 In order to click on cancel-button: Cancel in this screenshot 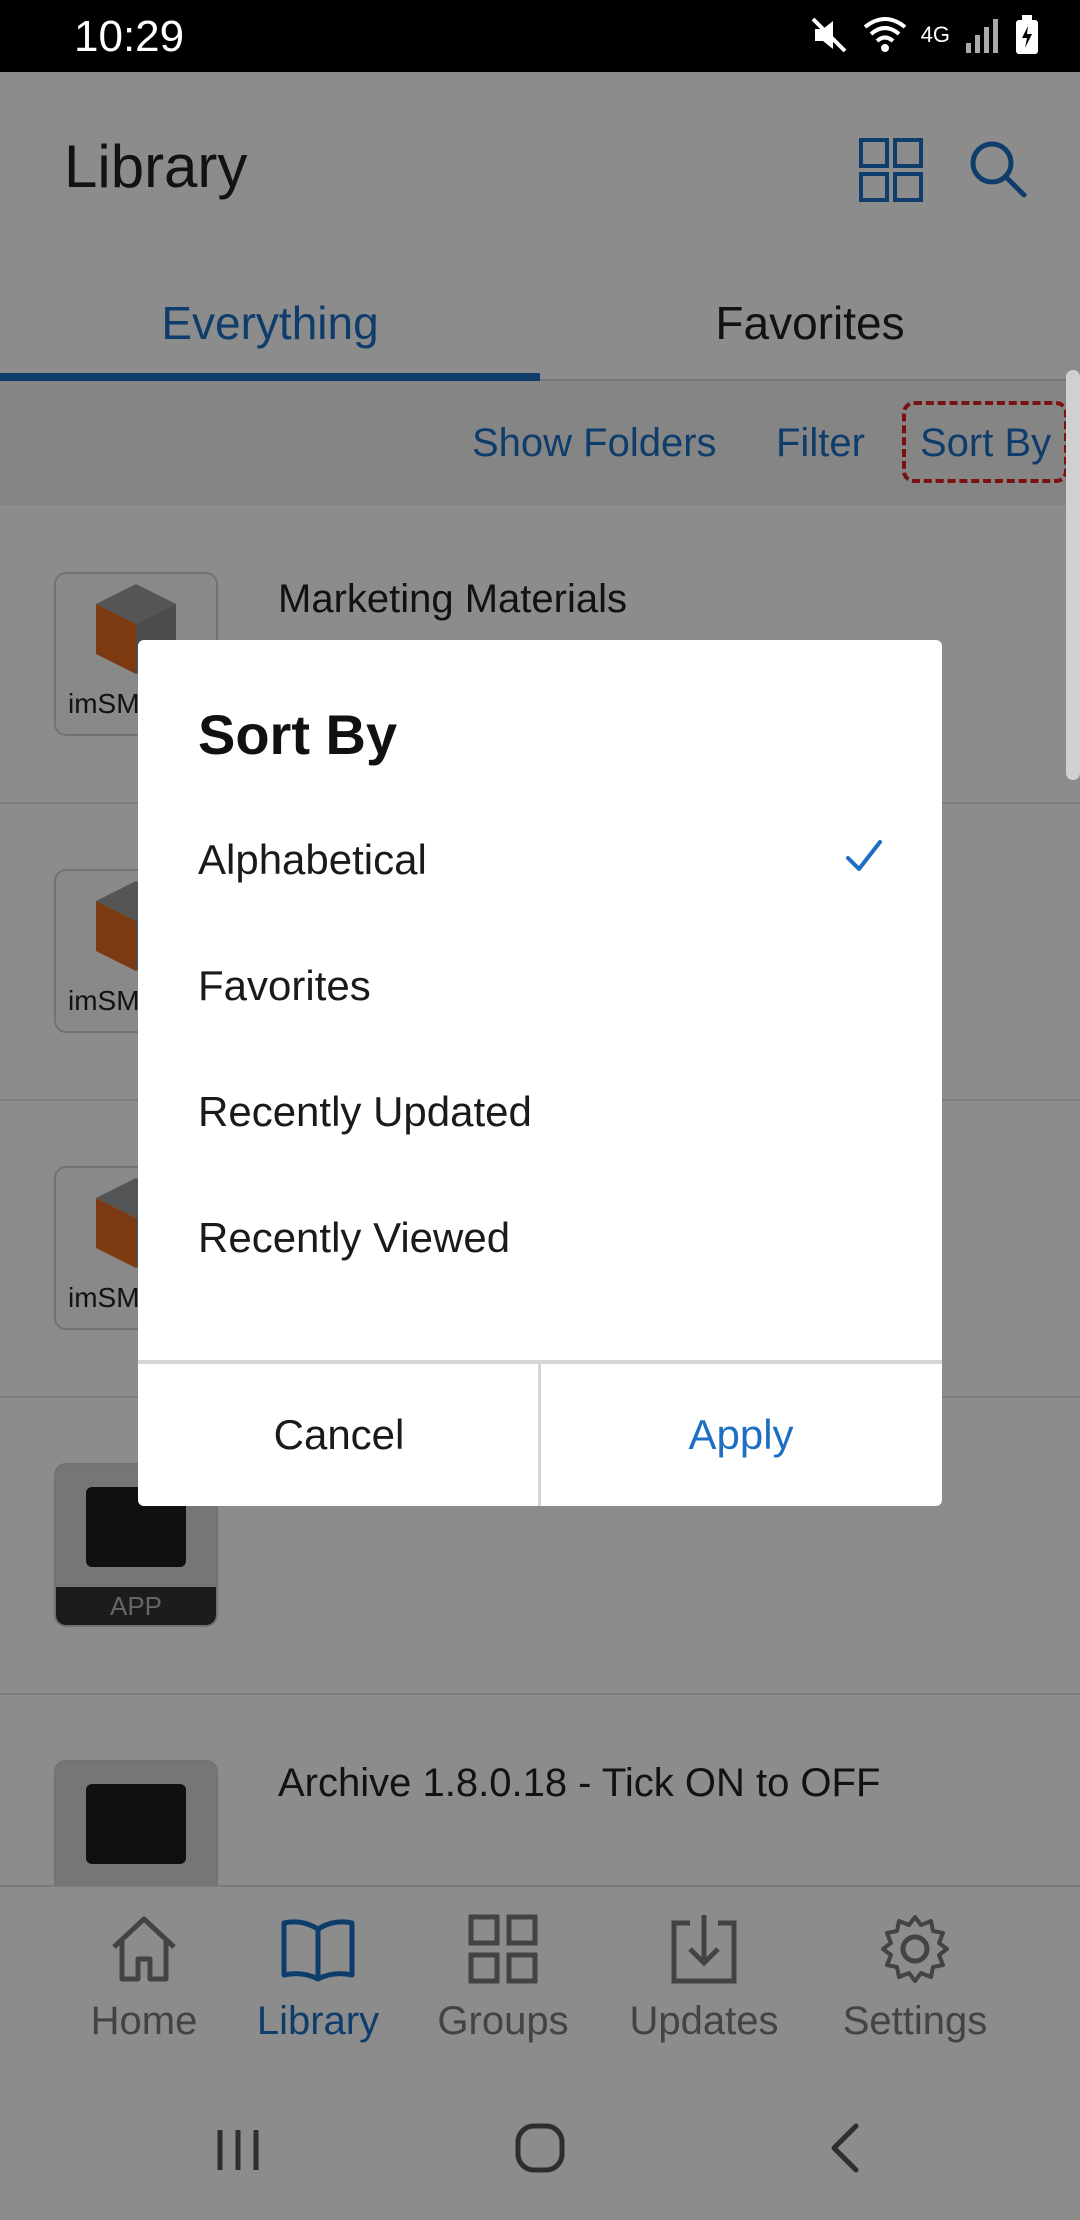, I will do `click(339, 1435)`.